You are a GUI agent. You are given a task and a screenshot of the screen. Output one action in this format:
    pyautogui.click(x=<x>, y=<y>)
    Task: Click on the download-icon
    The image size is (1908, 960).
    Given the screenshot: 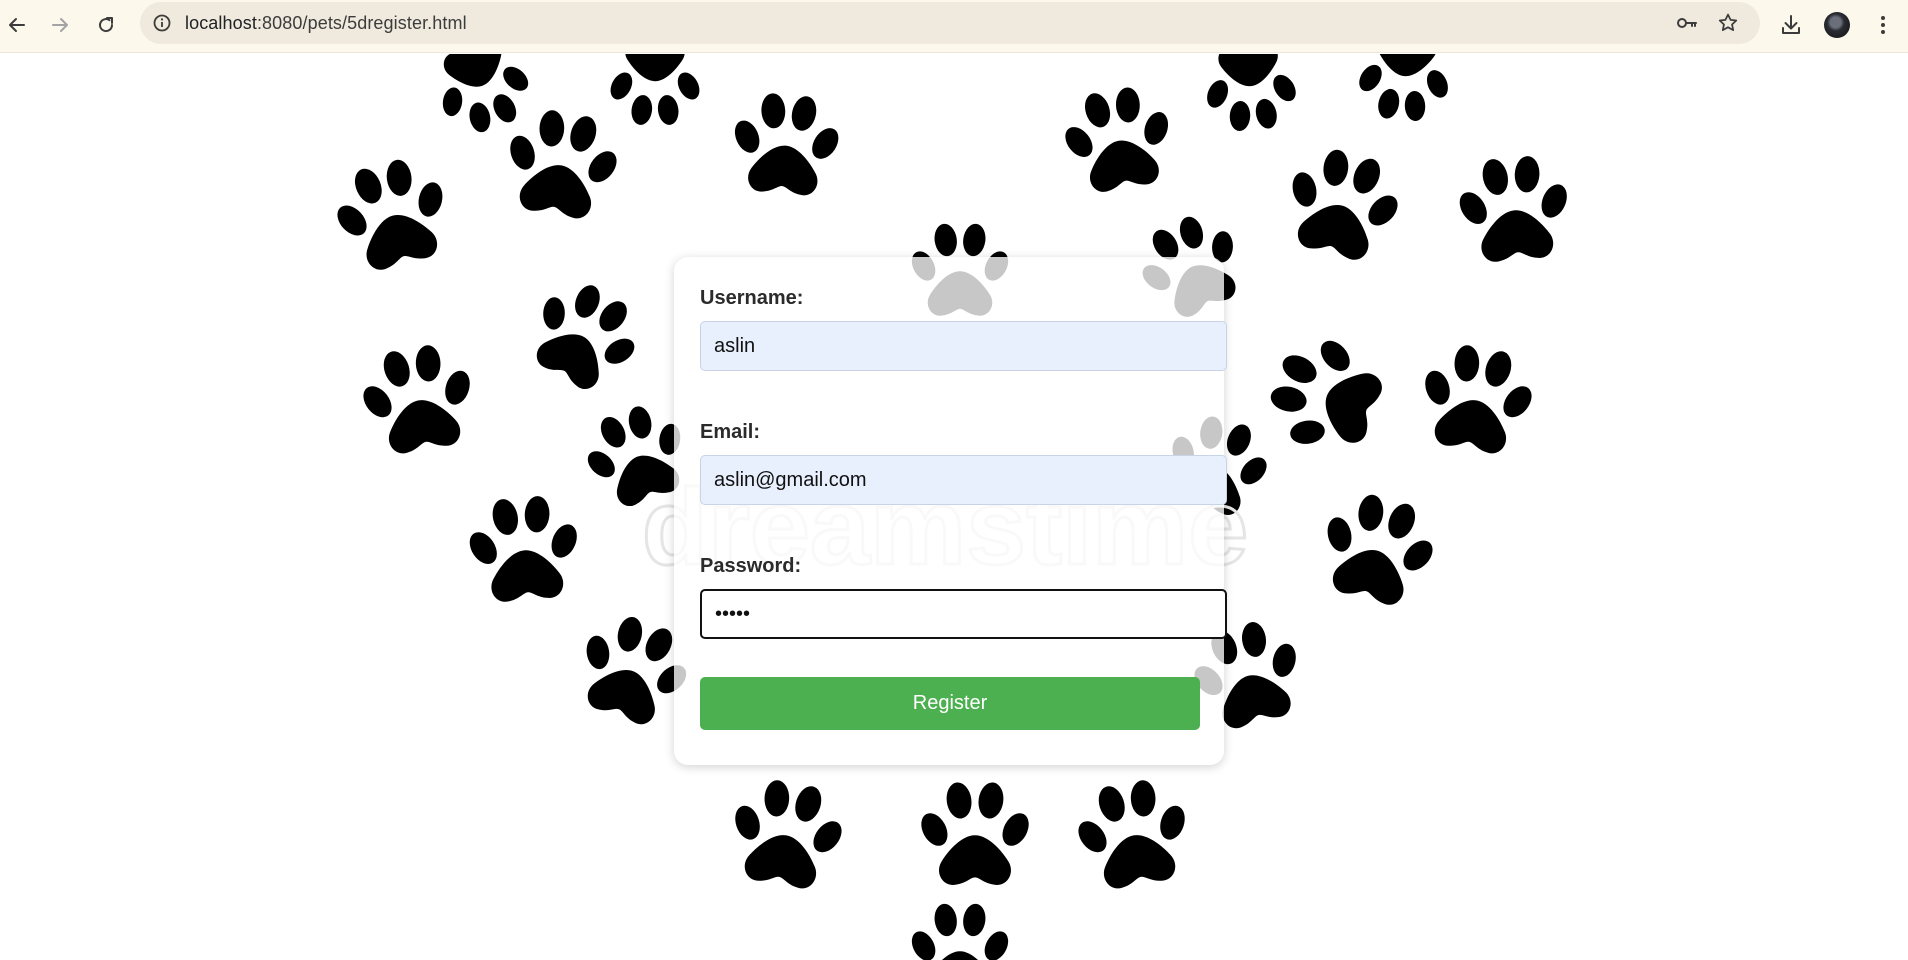 What is the action you would take?
    pyautogui.click(x=1791, y=24)
    